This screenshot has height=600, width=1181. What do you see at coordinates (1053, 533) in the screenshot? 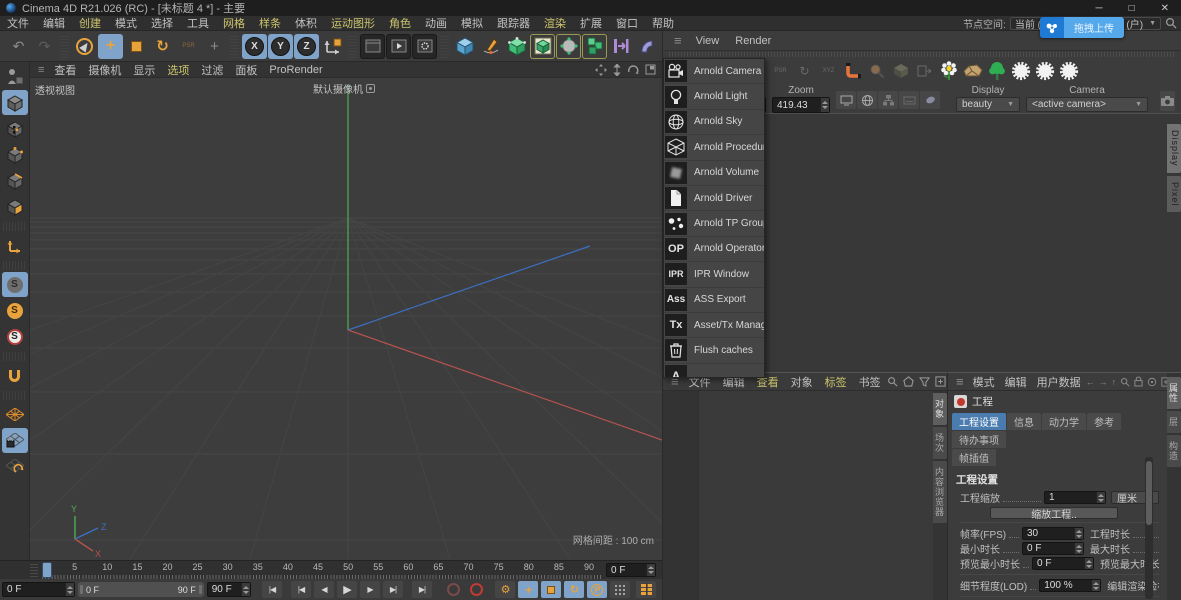
I see `fps-input: 30` at bounding box center [1053, 533].